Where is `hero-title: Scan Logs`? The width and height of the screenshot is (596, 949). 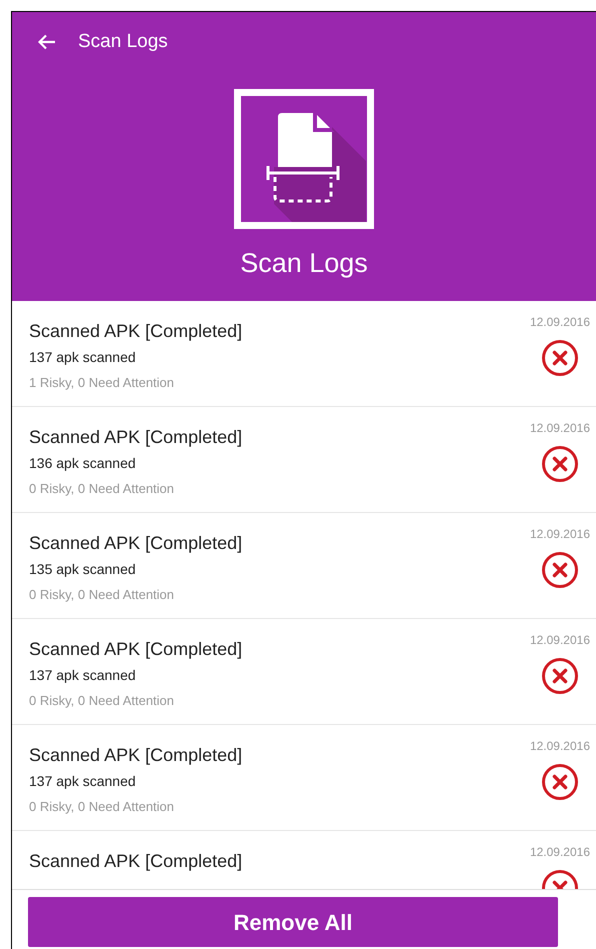 hero-title: Scan Logs is located at coordinates (304, 263).